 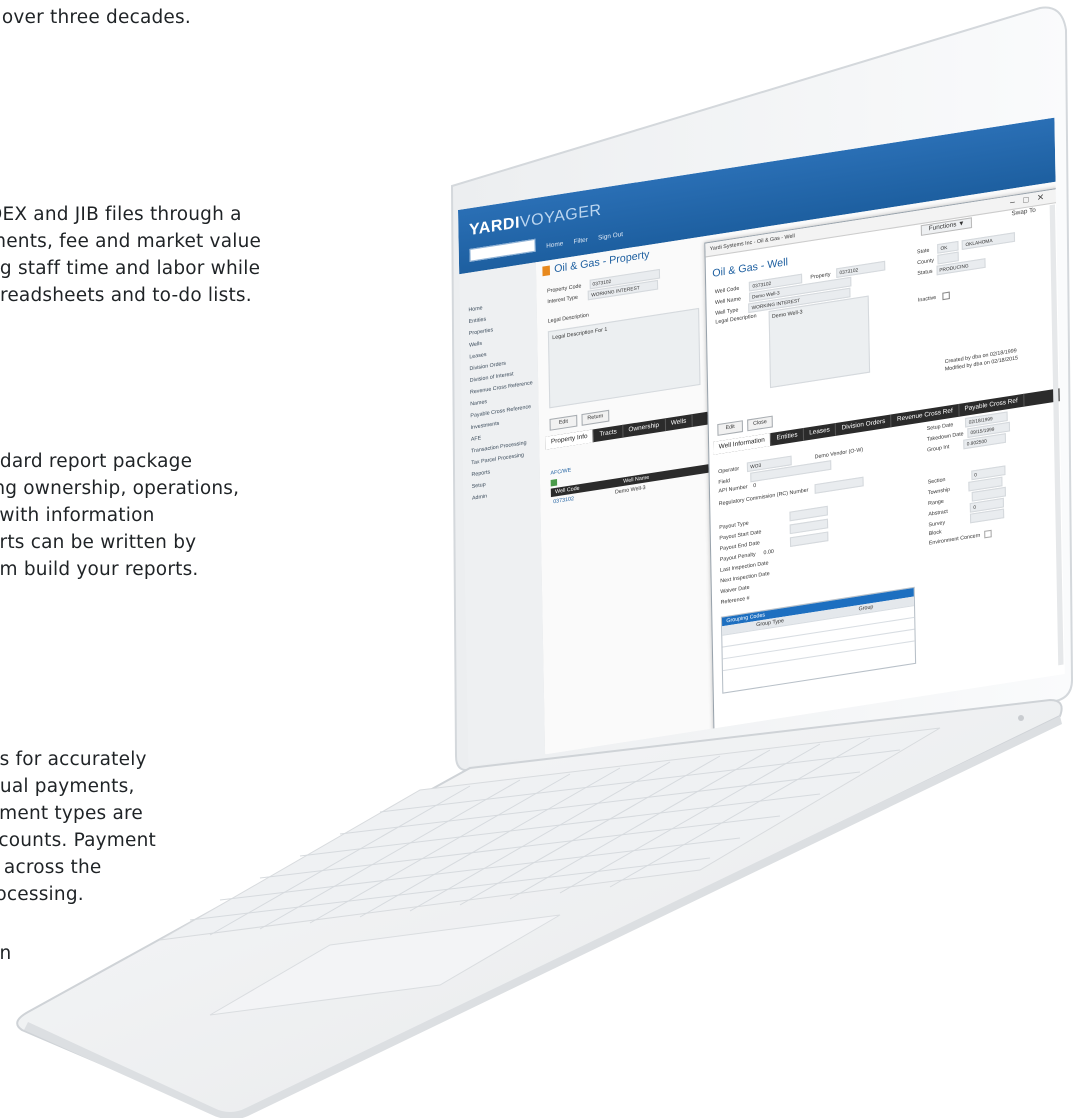 I want to click on payout-penalty-value: 0.00, so click(x=768, y=552).